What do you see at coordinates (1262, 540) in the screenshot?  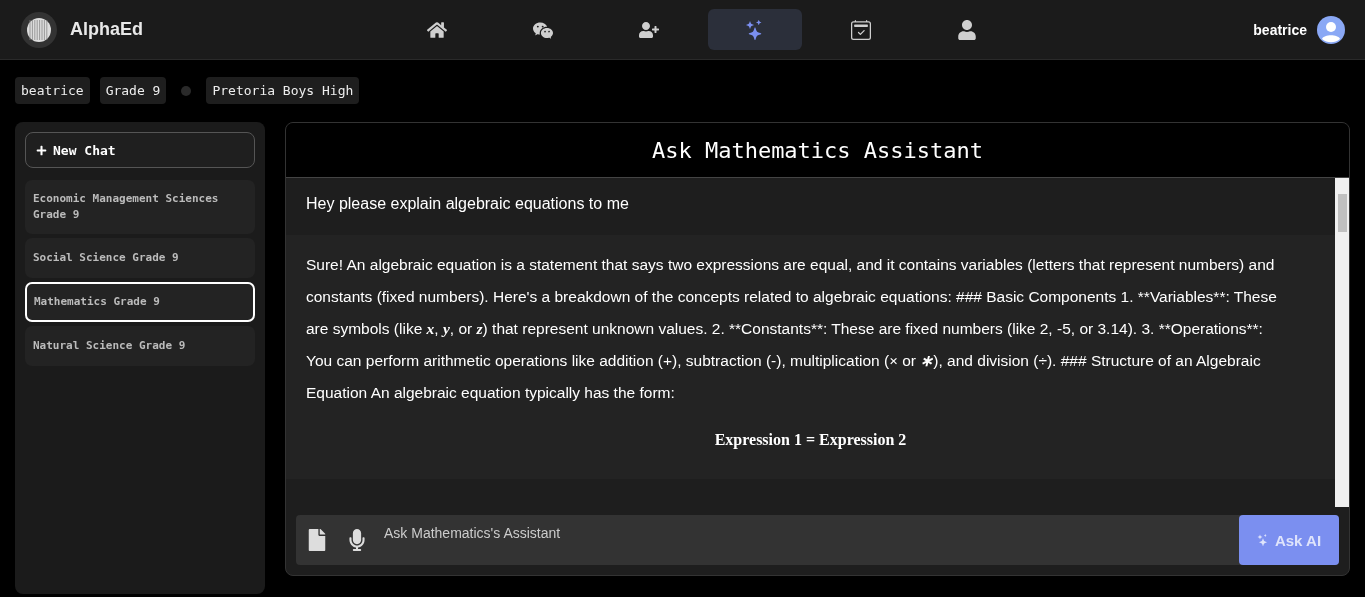 I see `sparkles-icon` at bounding box center [1262, 540].